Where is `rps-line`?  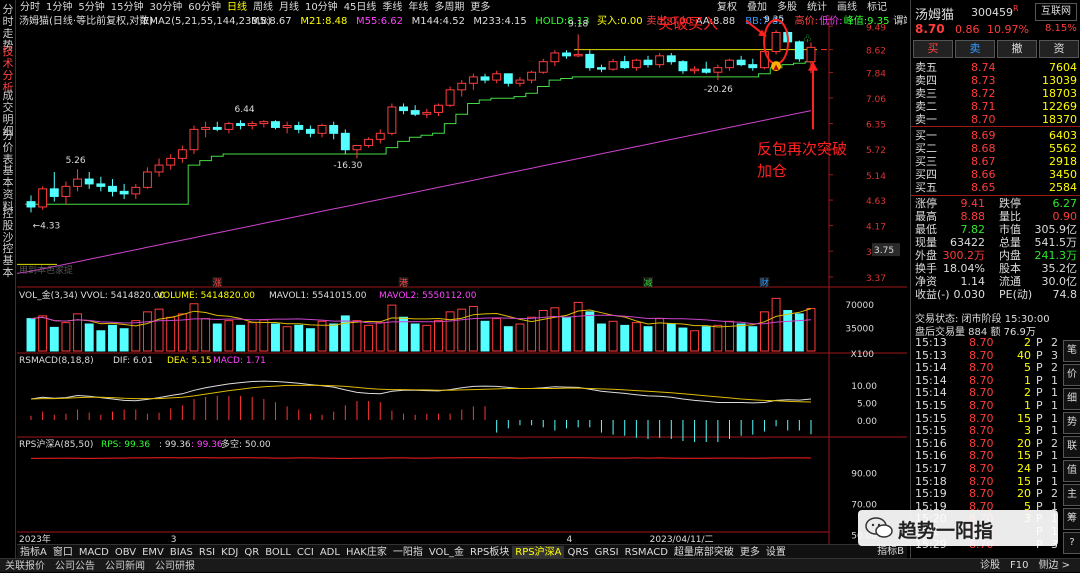 rps-line is located at coordinates (421, 458).